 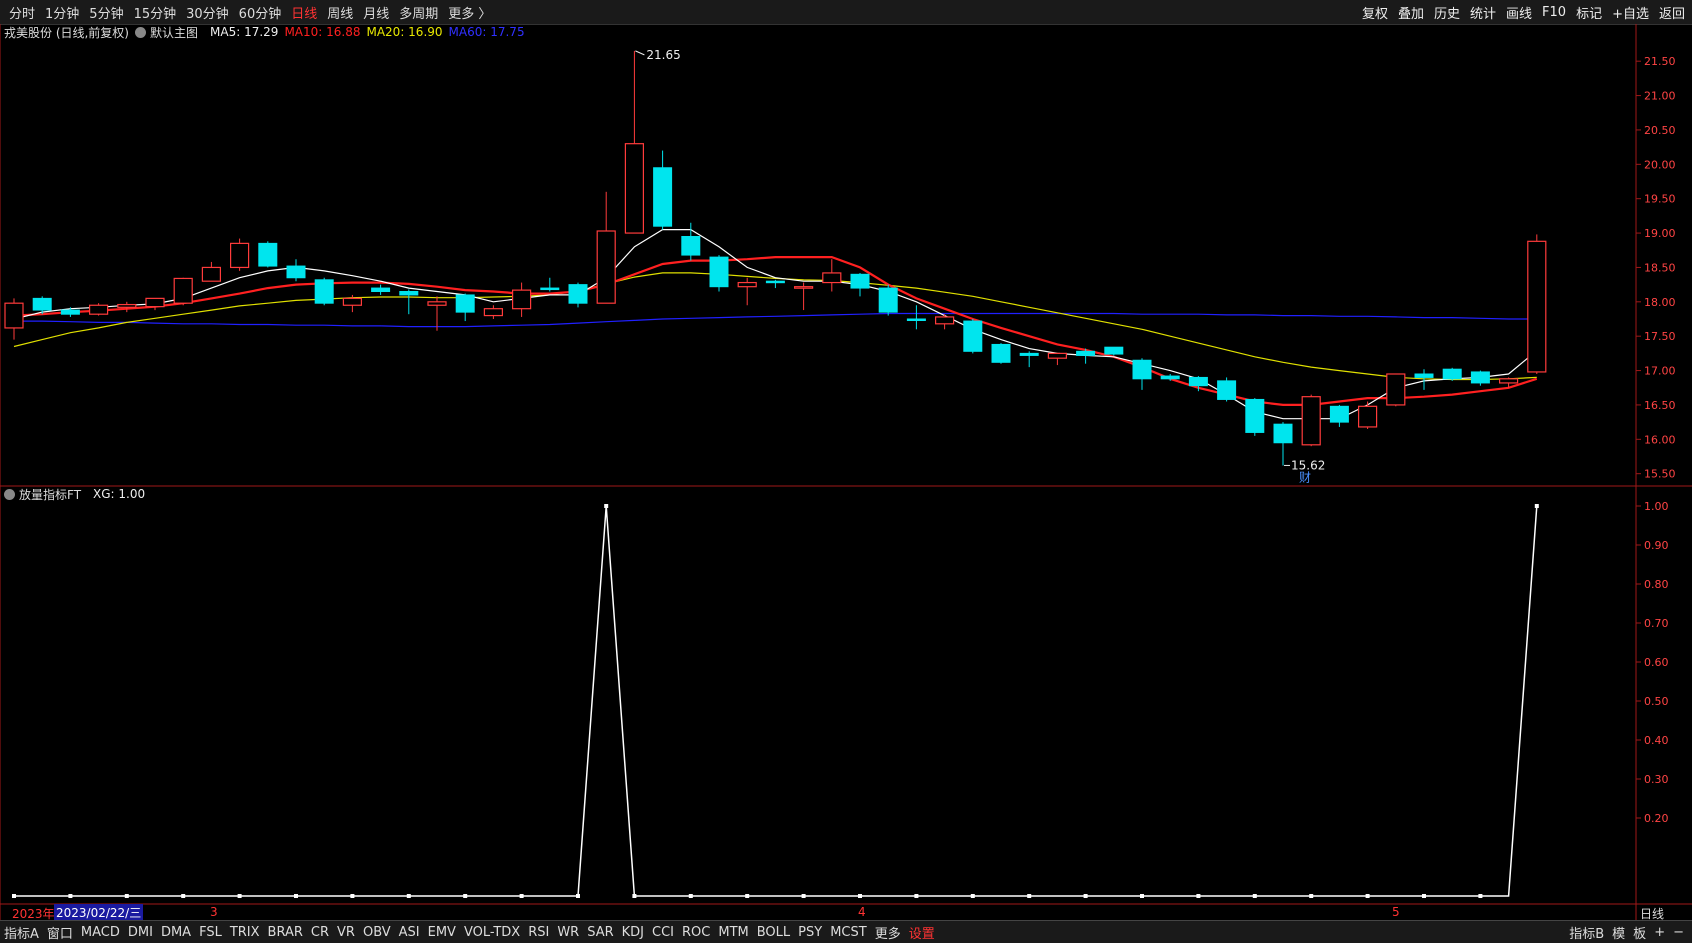 What do you see at coordinates (1660, 405) in the screenshot?
I see `price-tick-label: 16.50` at bounding box center [1660, 405].